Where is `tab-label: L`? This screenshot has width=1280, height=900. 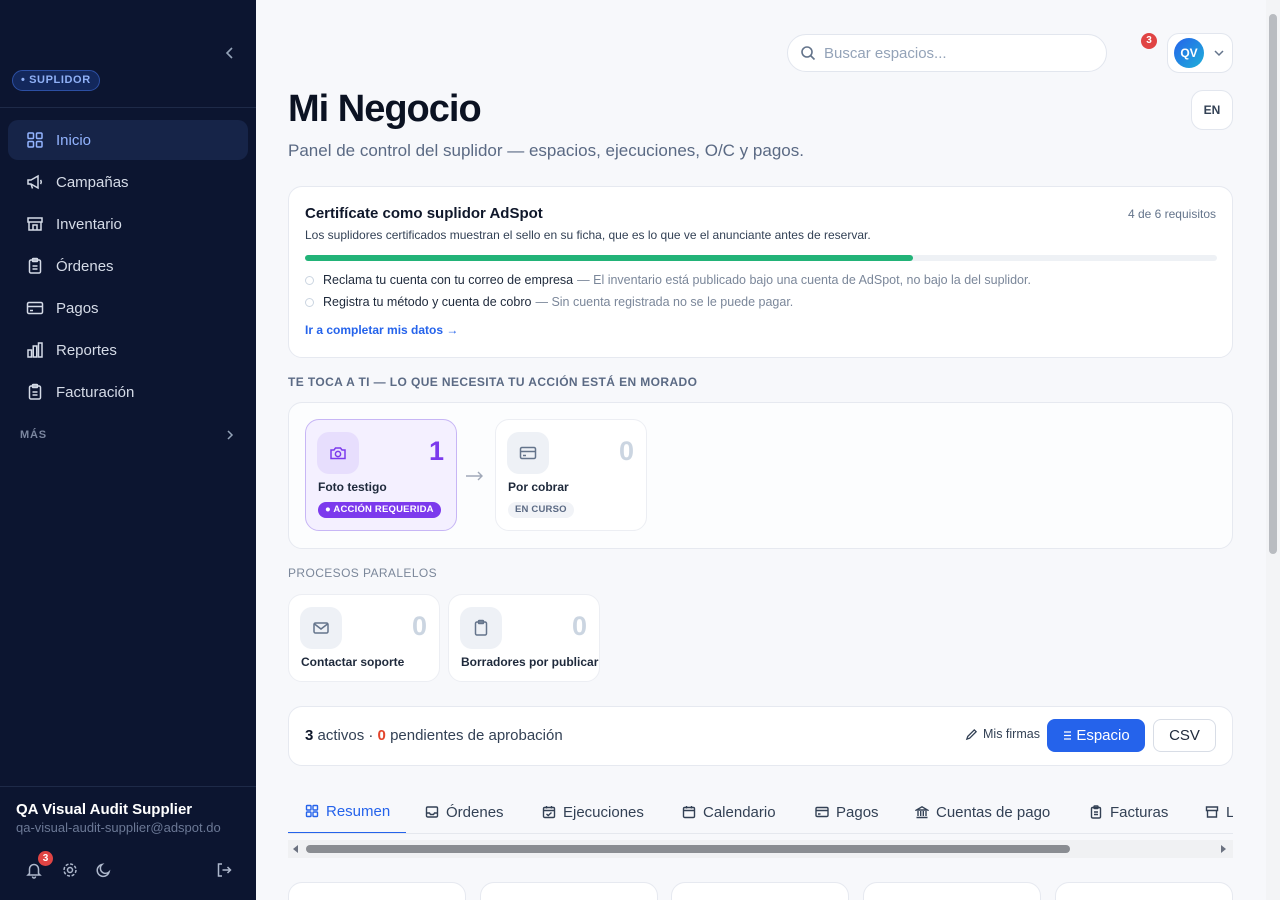 tab-label: L is located at coordinates (1229, 812).